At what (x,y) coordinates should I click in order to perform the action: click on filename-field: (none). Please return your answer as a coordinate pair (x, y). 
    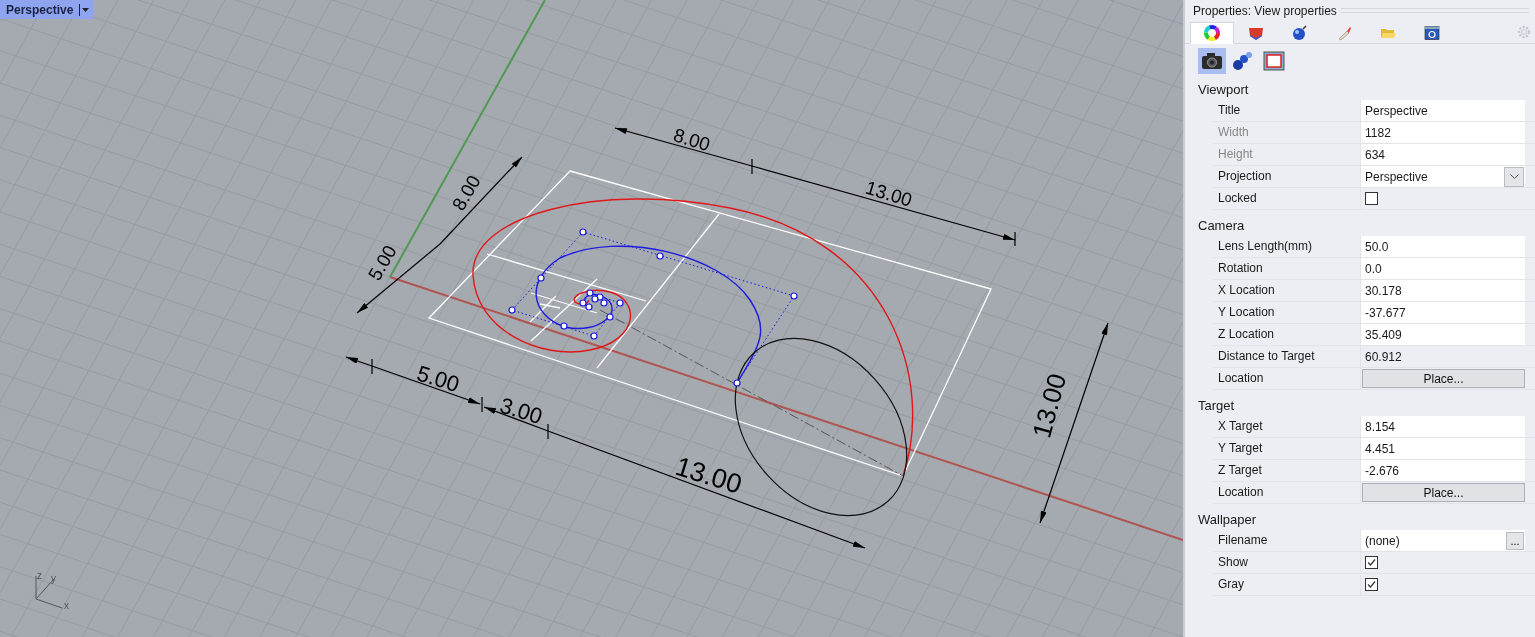
    Looking at the image, I should click on (1382, 540).